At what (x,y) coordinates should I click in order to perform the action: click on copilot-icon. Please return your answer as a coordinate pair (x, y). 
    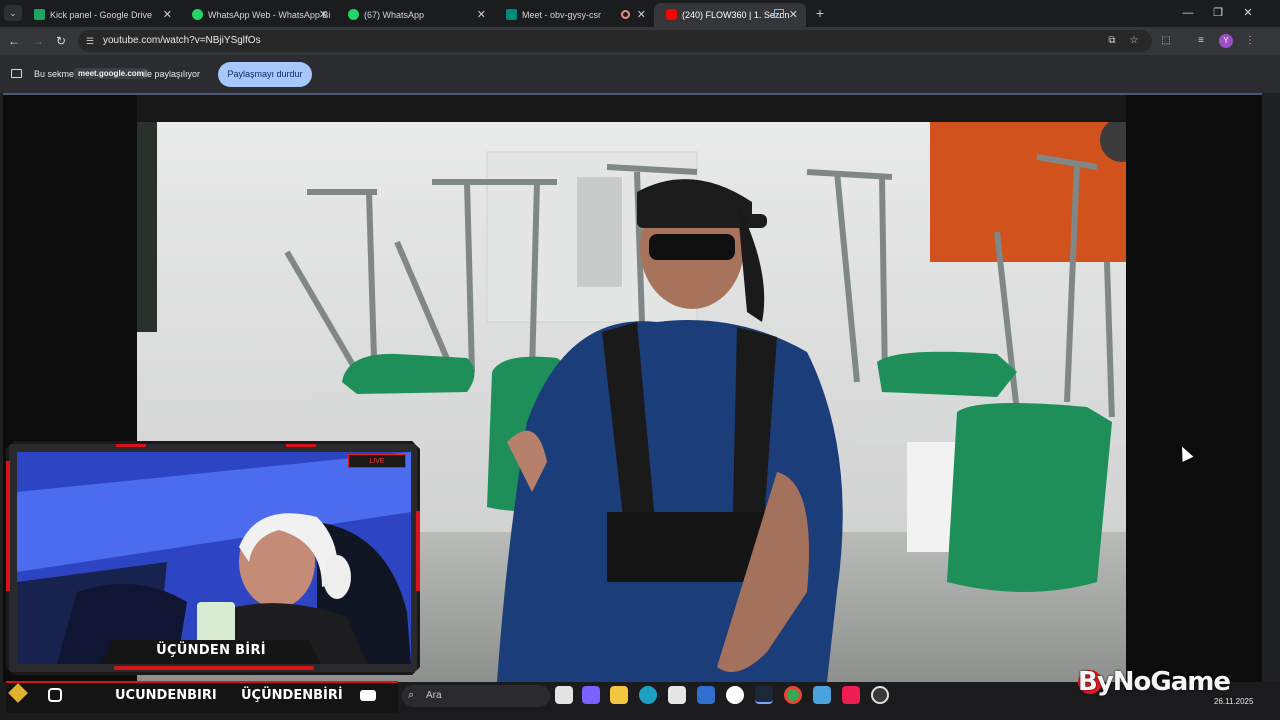
    Looking at the image, I should click on (591, 695).